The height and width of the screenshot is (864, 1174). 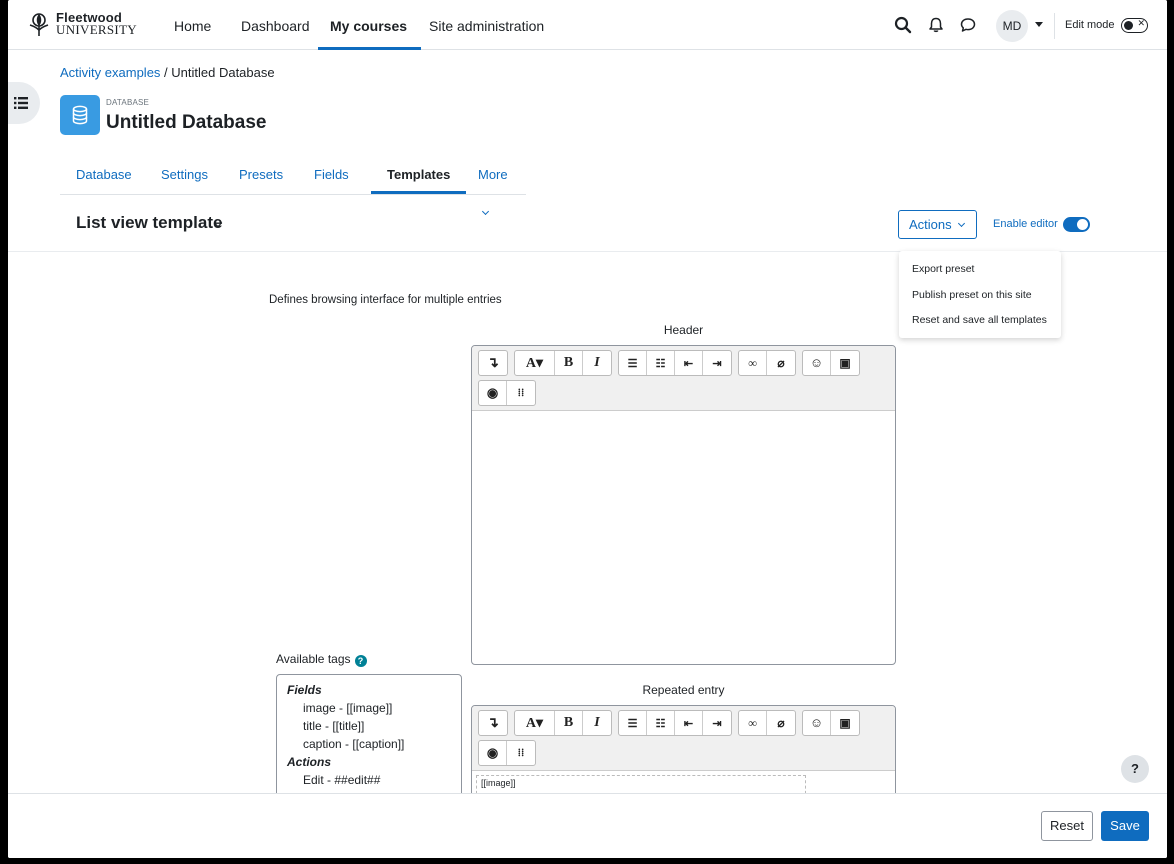 I want to click on menu-item-export-preset: Export preset, so click(x=980, y=271).